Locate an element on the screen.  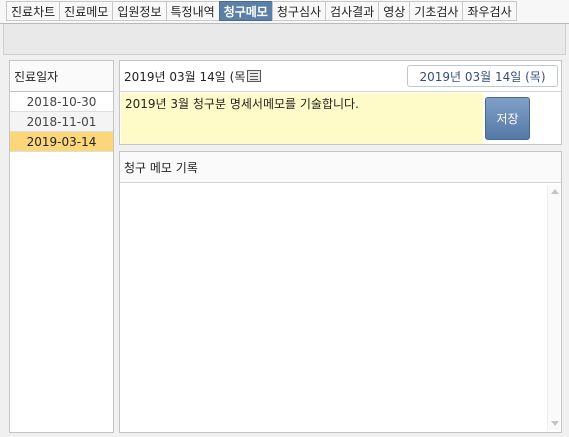
vertical-scrollbar is located at coordinates (553, 307).